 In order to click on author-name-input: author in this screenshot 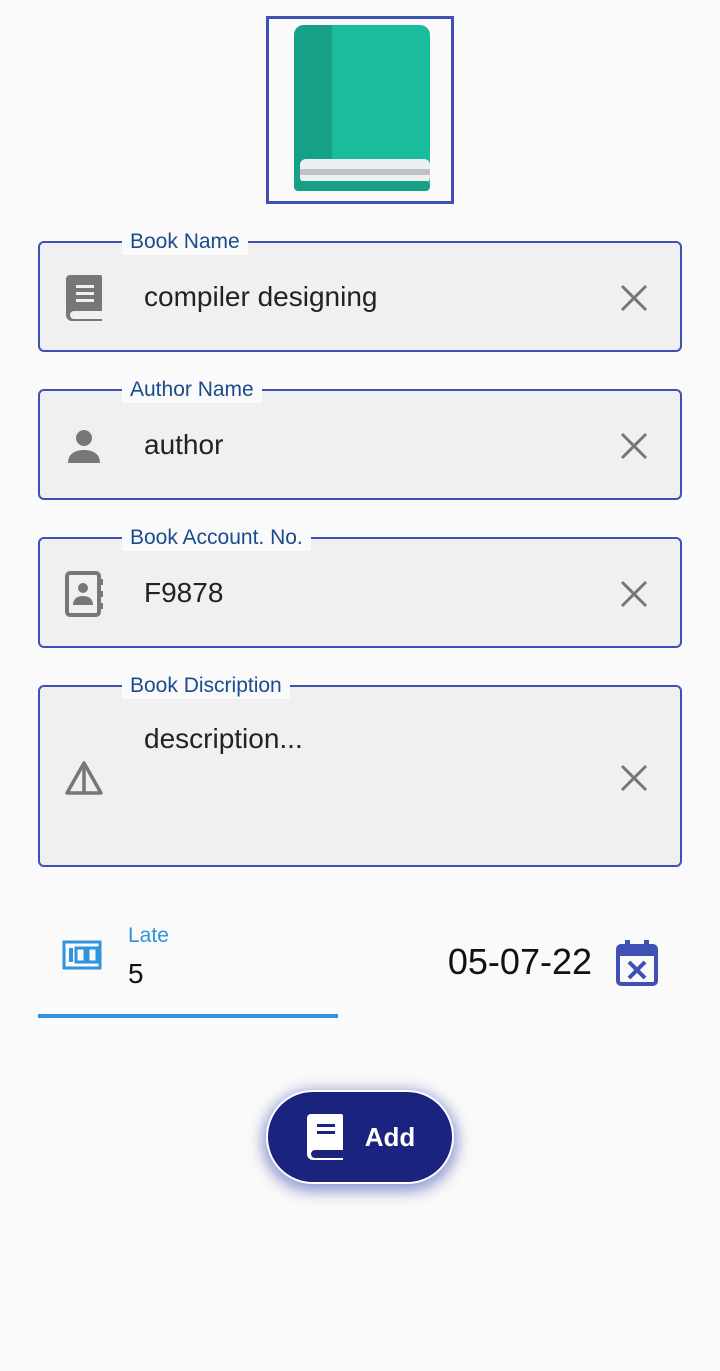, I will do `click(367, 445)`.